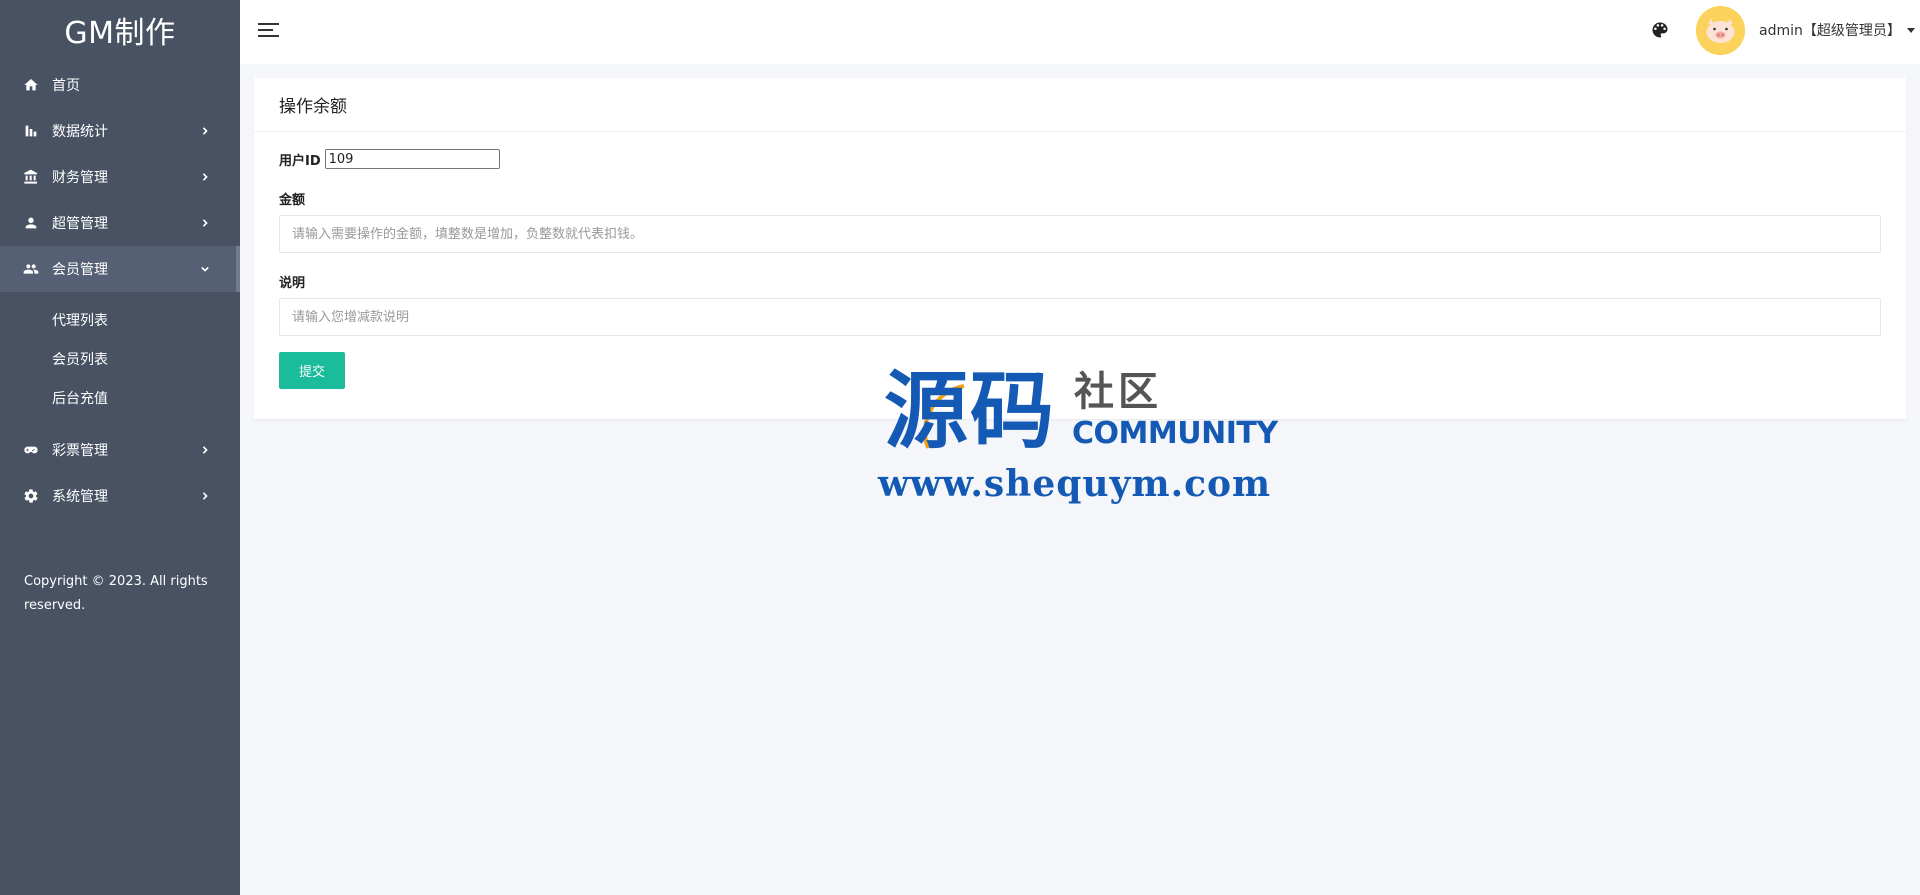  Describe the element at coordinates (31, 450) in the screenshot. I see `gamepad-icon` at that location.